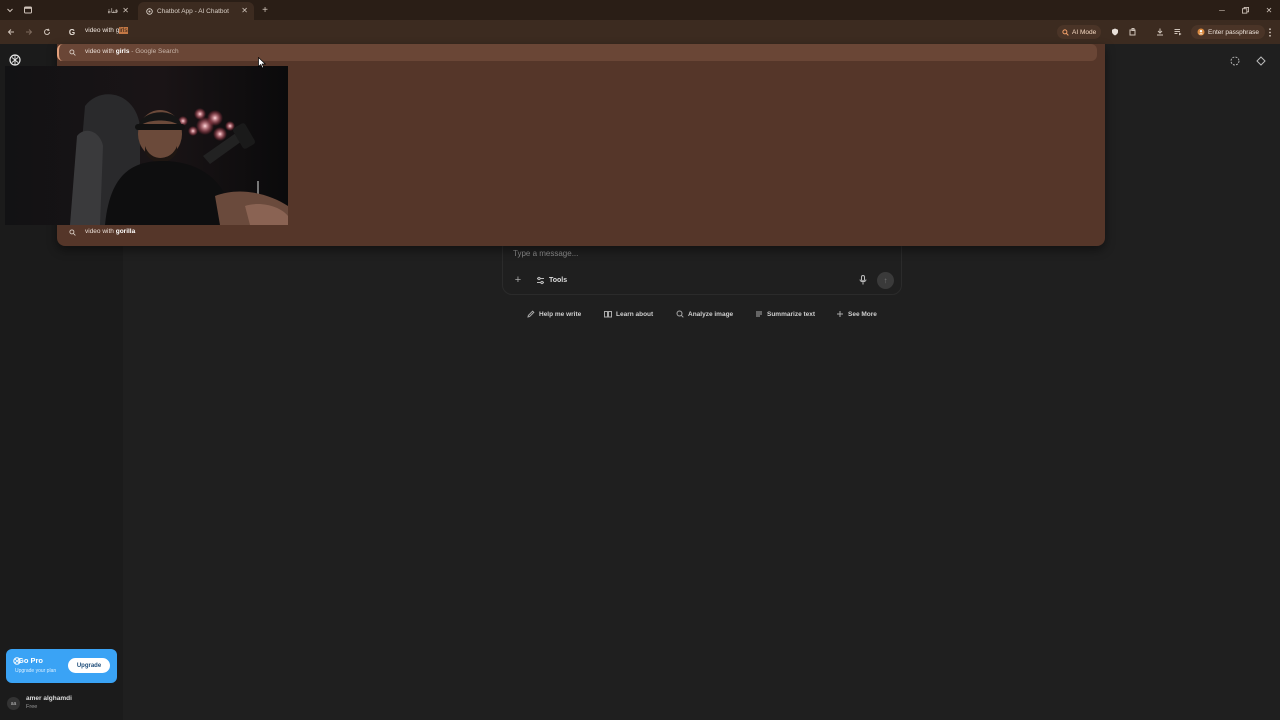 The height and width of the screenshot is (720, 1280). Describe the element at coordinates (149, 11) in the screenshot. I see `chatbot-favicon-icon` at that location.